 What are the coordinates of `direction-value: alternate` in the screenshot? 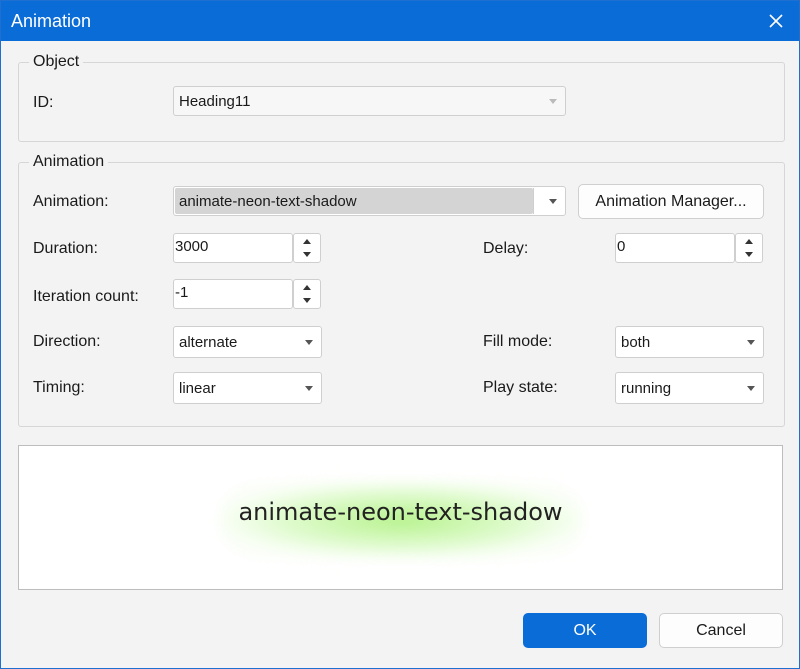 It's located at (208, 342).